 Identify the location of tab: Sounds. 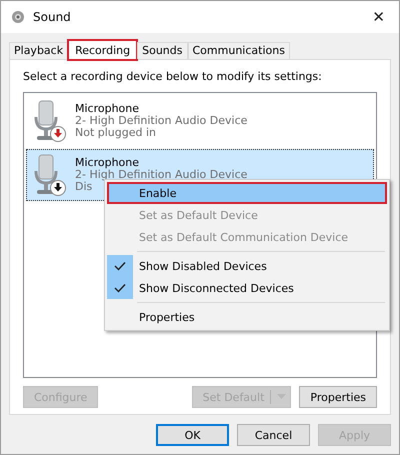
(162, 50).